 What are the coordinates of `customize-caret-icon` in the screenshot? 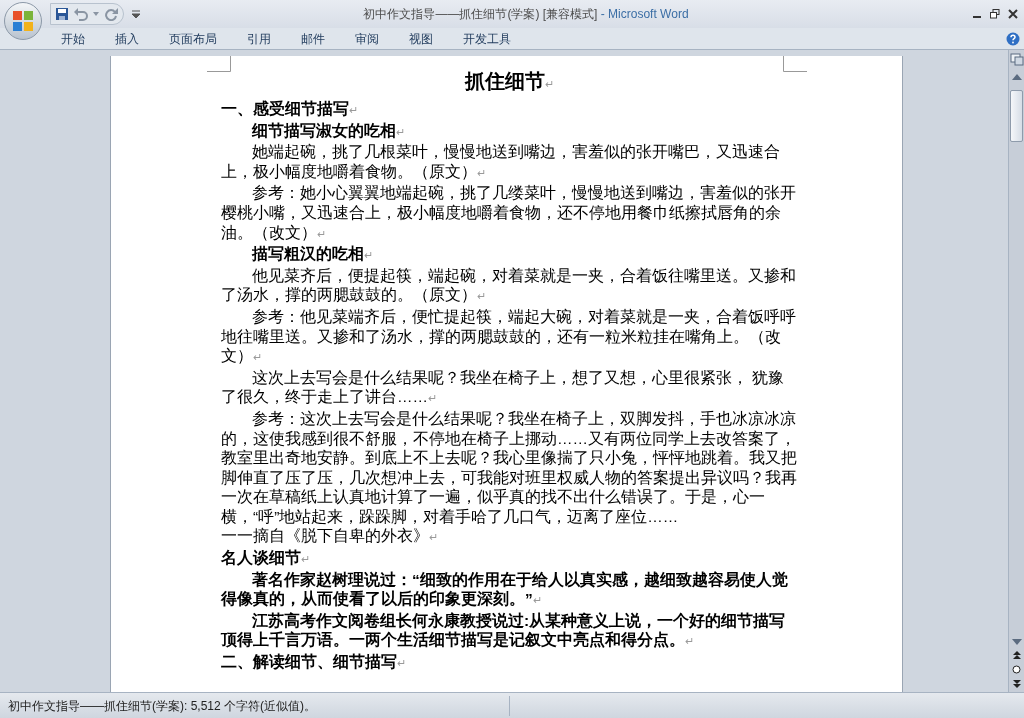 It's located at (136, 14).